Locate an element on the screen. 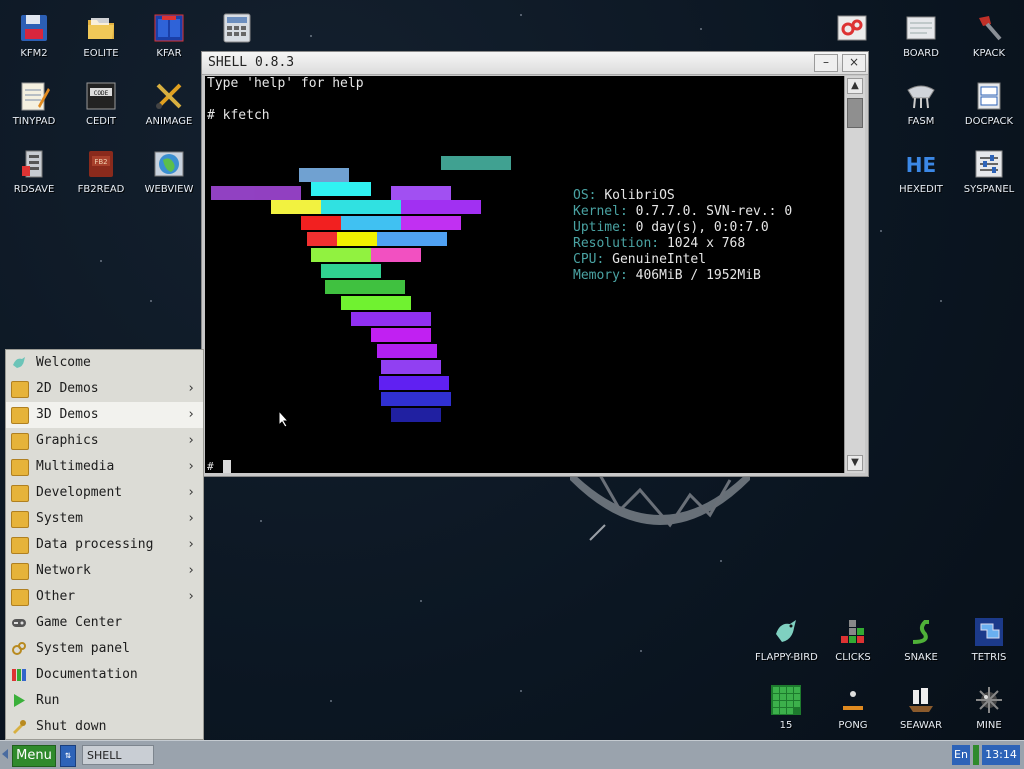  mine-shortcut: MINE is located at coordinates (989, 707).